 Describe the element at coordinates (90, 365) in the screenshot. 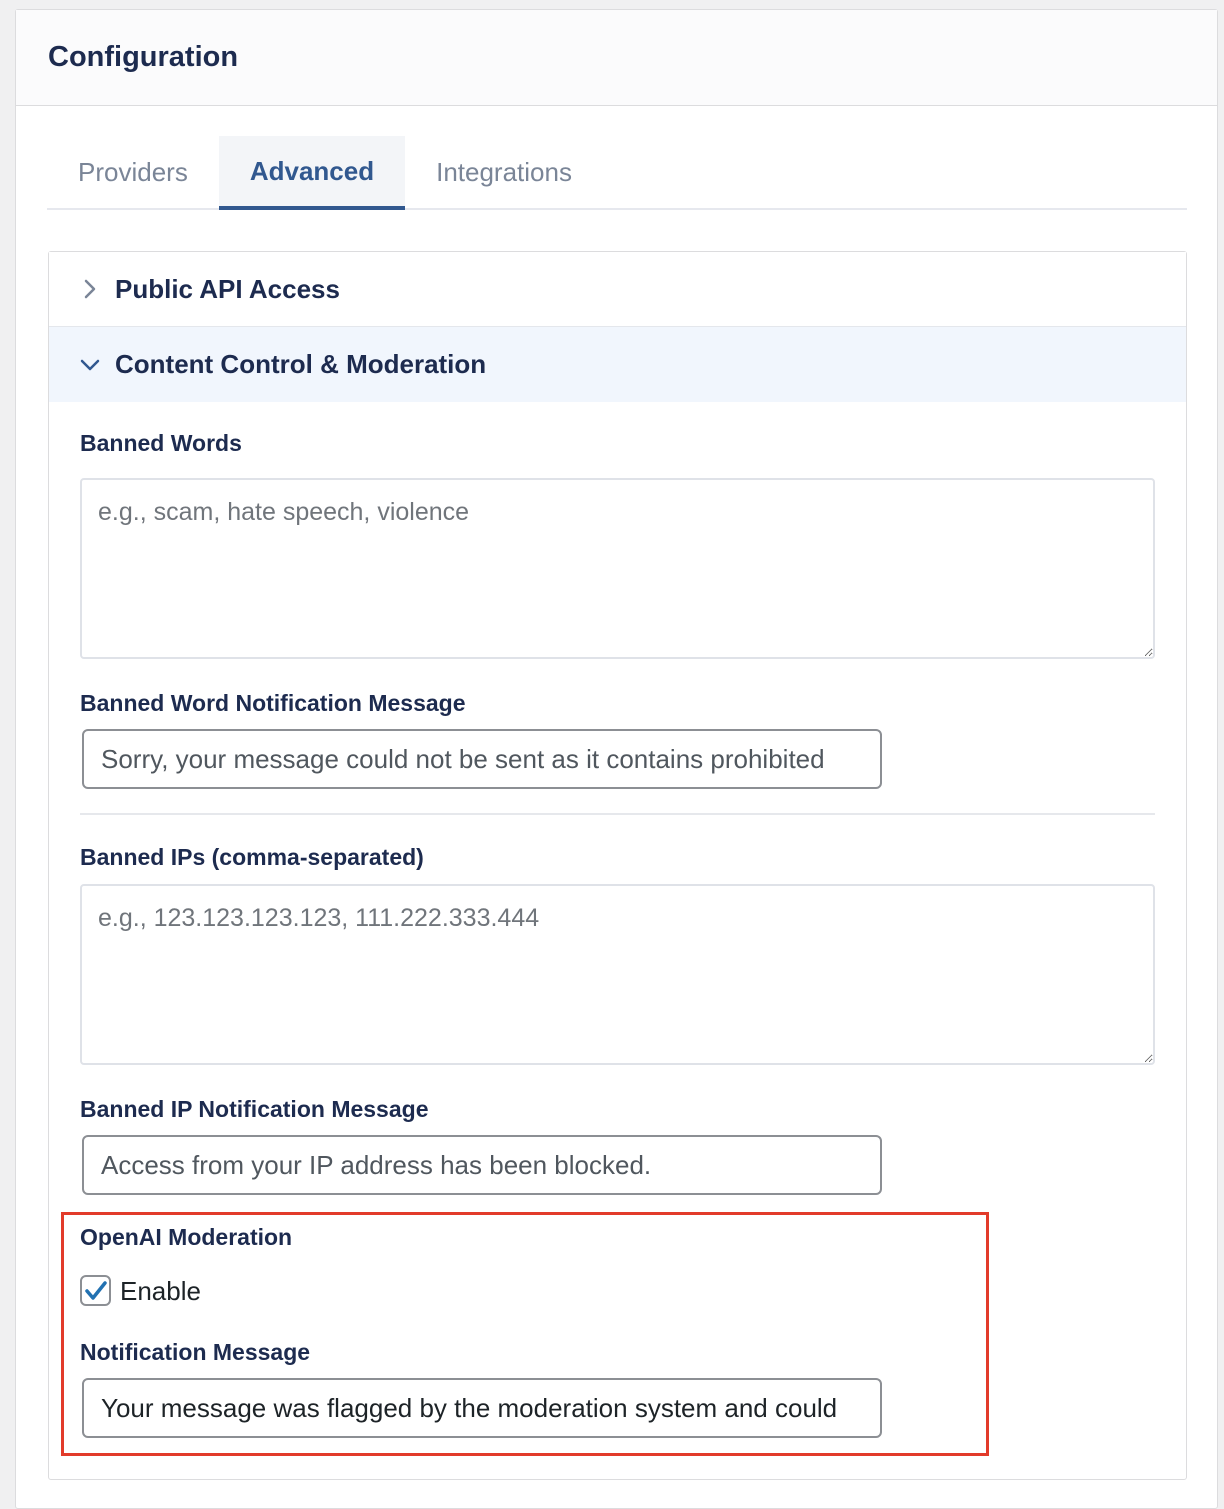

I see `chevron-down-icon` at that location.